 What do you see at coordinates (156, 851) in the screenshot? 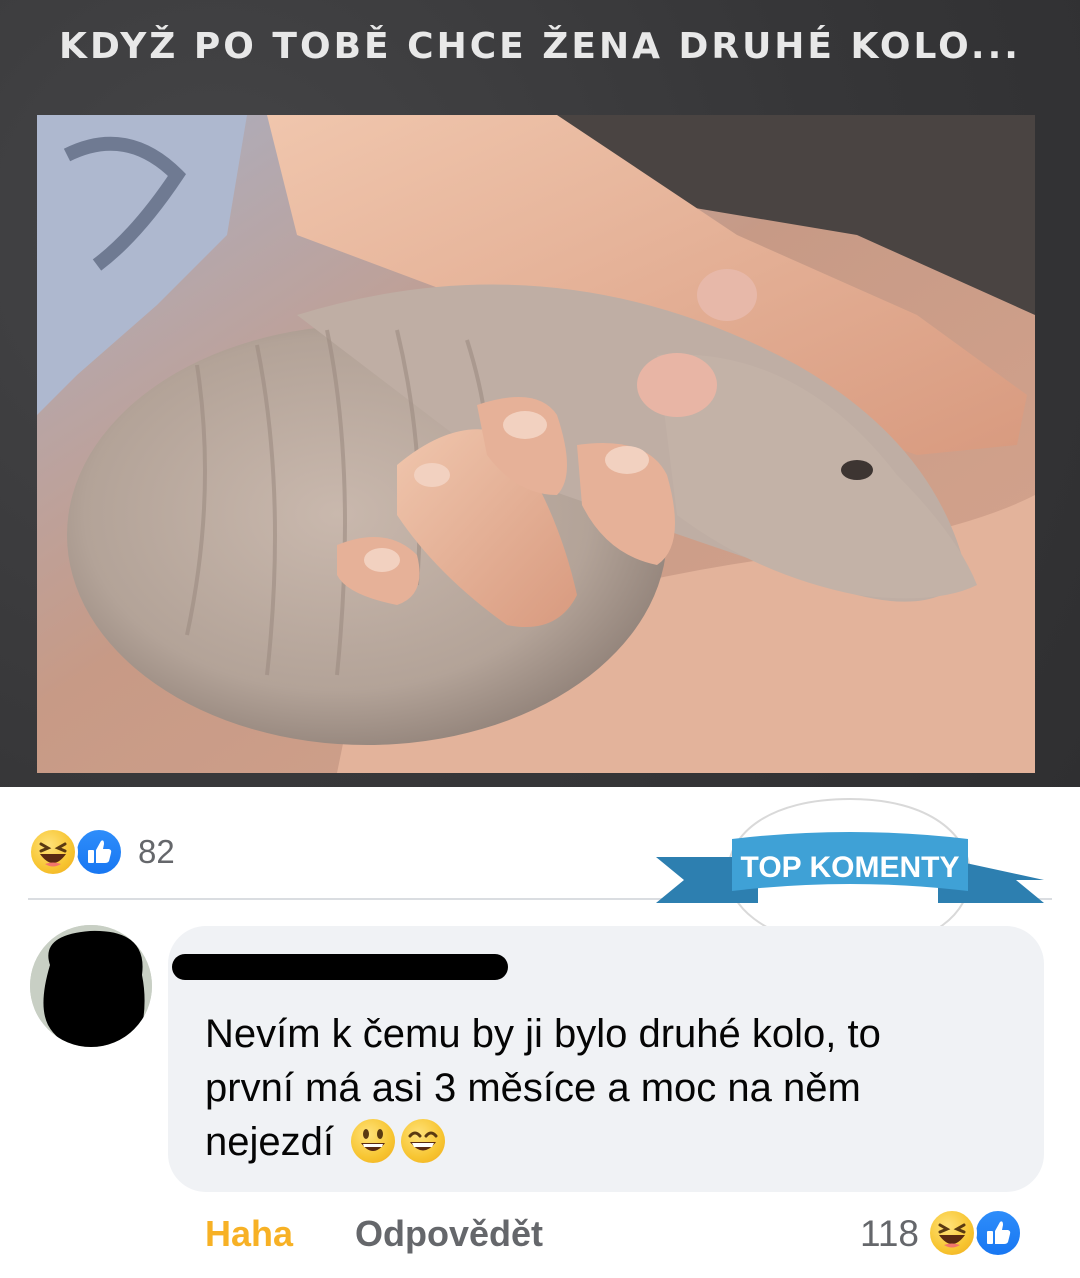
I see `reaction-count: 82` at bounding box center [156, 851].